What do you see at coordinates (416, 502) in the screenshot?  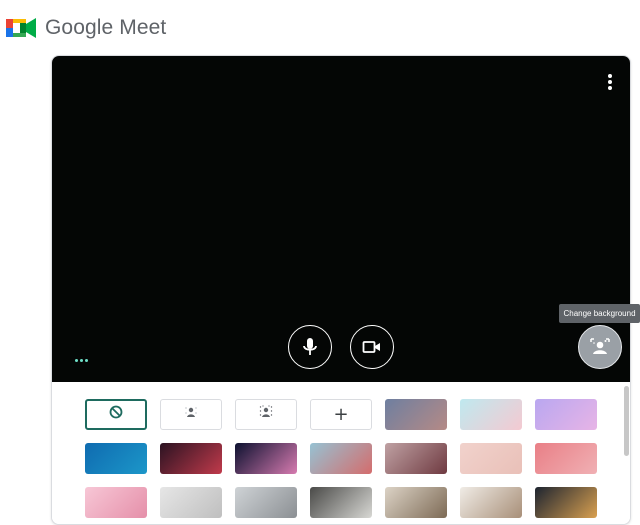 I see `background-image-bg-bookshelf` at bounding box center [416, 502].